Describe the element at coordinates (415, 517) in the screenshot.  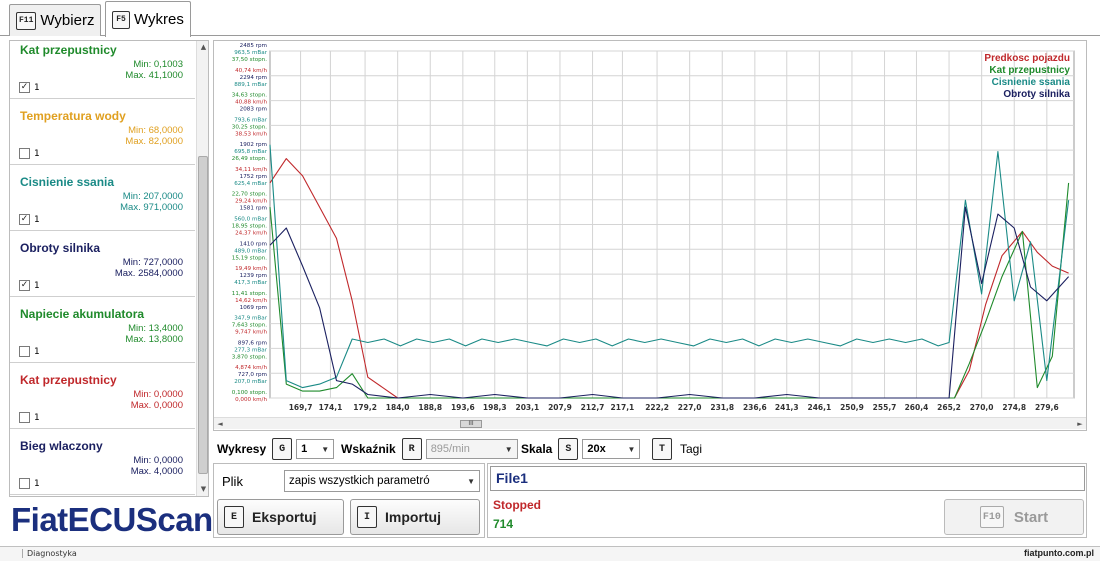
I see `import-button: I Importuj` at that location.